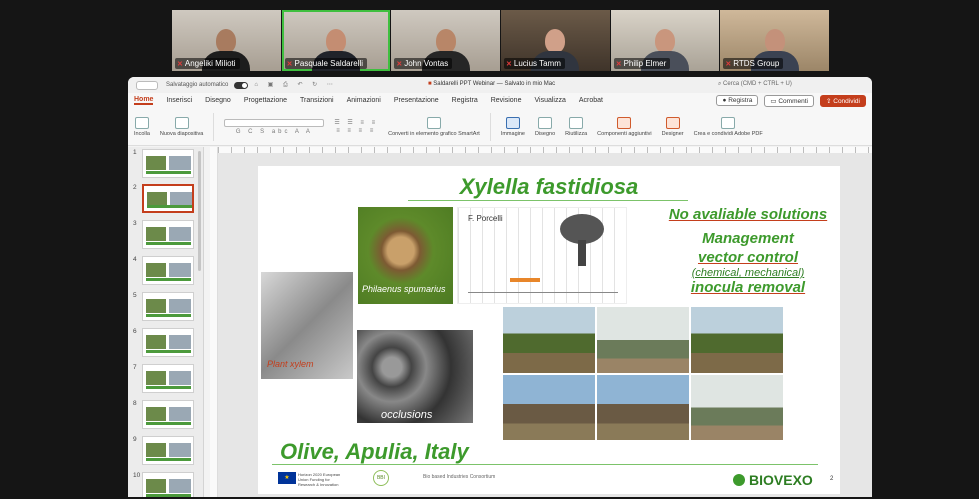 This screenshot has width=979, height=499. Describe the element at coordinates (582, 240) in the screenshot. I see `olive-tree-icon` at that location.